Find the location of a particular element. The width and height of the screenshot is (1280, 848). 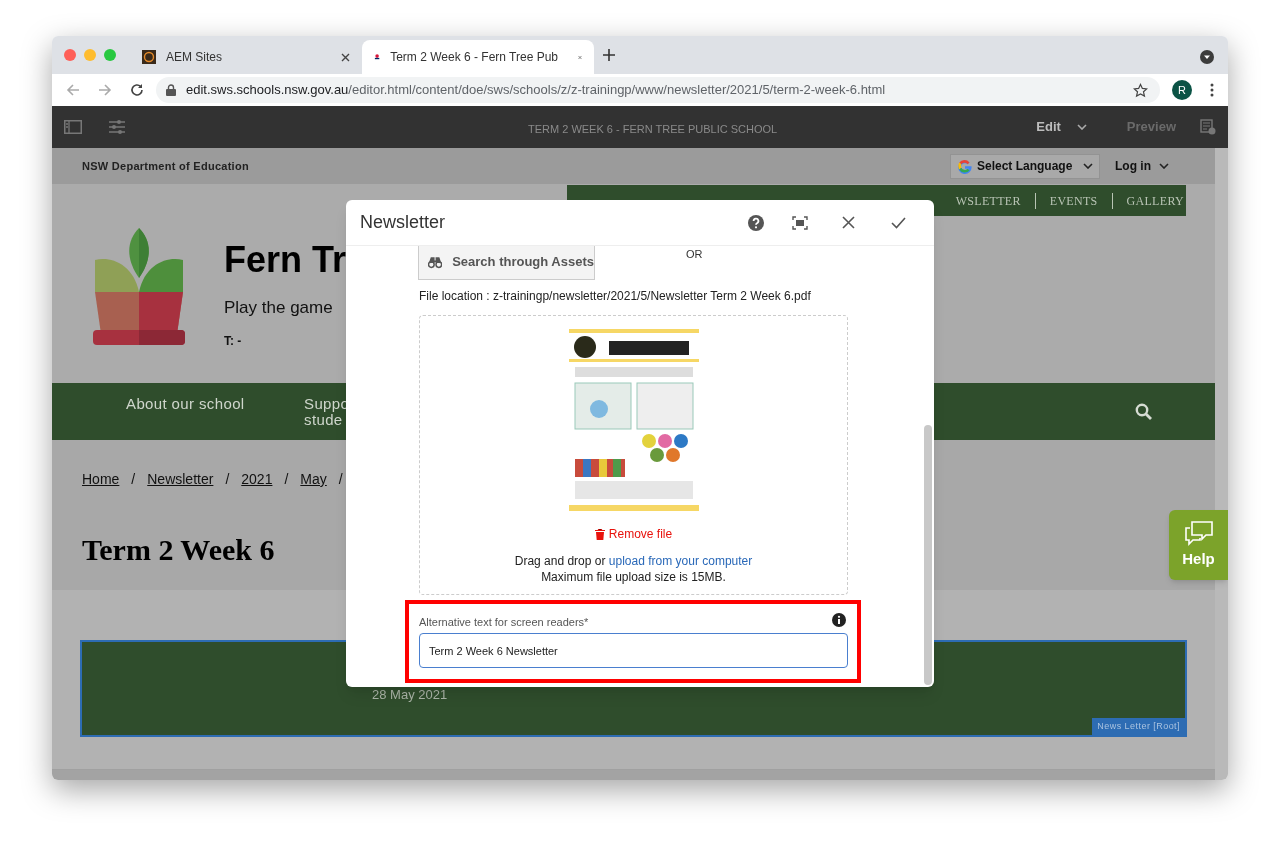

tab-search-icon is located at coordinates (1207, 57).